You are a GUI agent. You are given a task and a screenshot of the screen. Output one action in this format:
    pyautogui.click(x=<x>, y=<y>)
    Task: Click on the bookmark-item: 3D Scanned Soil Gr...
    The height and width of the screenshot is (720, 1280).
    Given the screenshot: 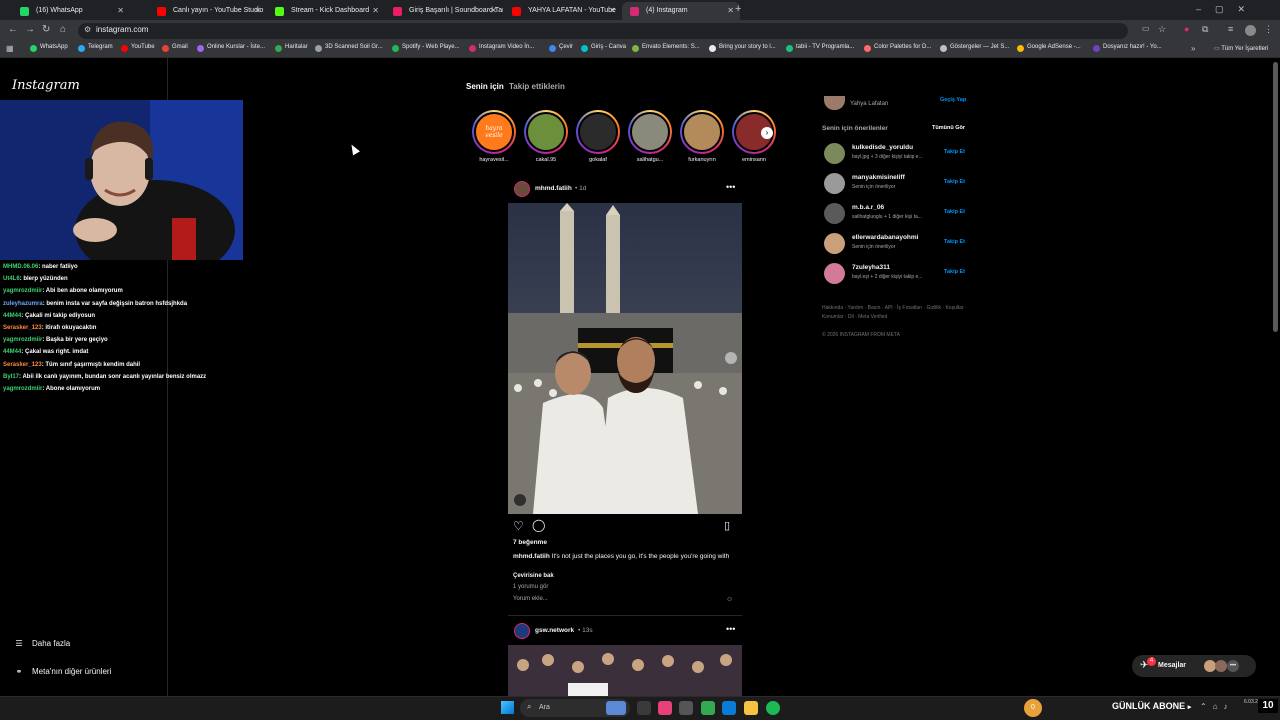 What is the action you would take?
    pyautogui.click(x=349, y=48)
    